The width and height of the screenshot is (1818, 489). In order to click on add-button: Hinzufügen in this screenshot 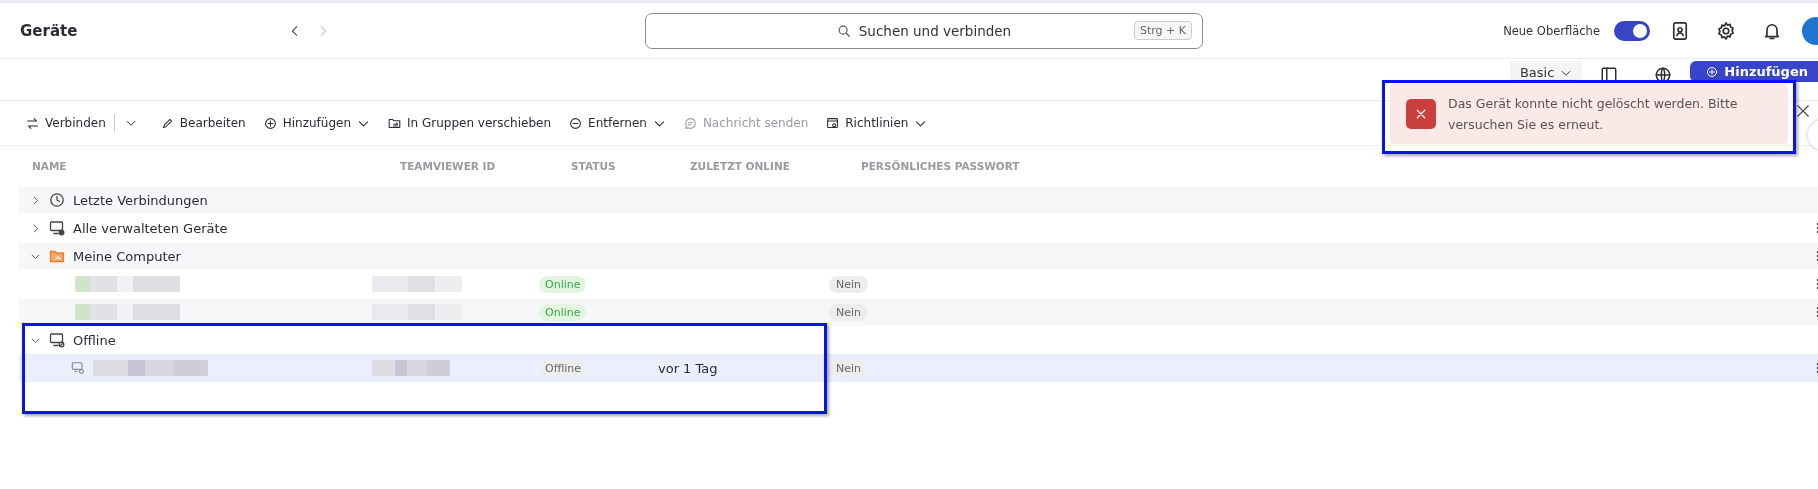, I will do `click(1754, 71)`.